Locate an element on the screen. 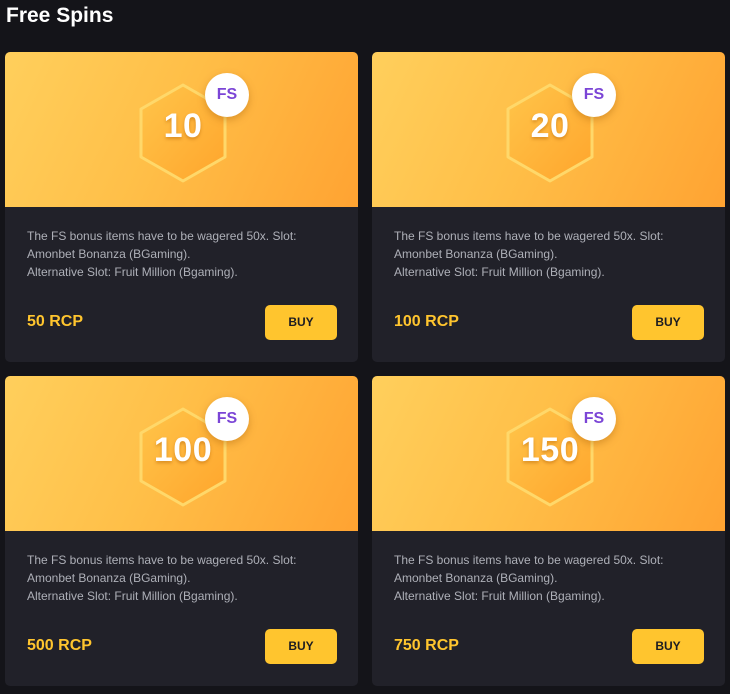  card-banner: 150 FS is located at coordinates (548, 453).